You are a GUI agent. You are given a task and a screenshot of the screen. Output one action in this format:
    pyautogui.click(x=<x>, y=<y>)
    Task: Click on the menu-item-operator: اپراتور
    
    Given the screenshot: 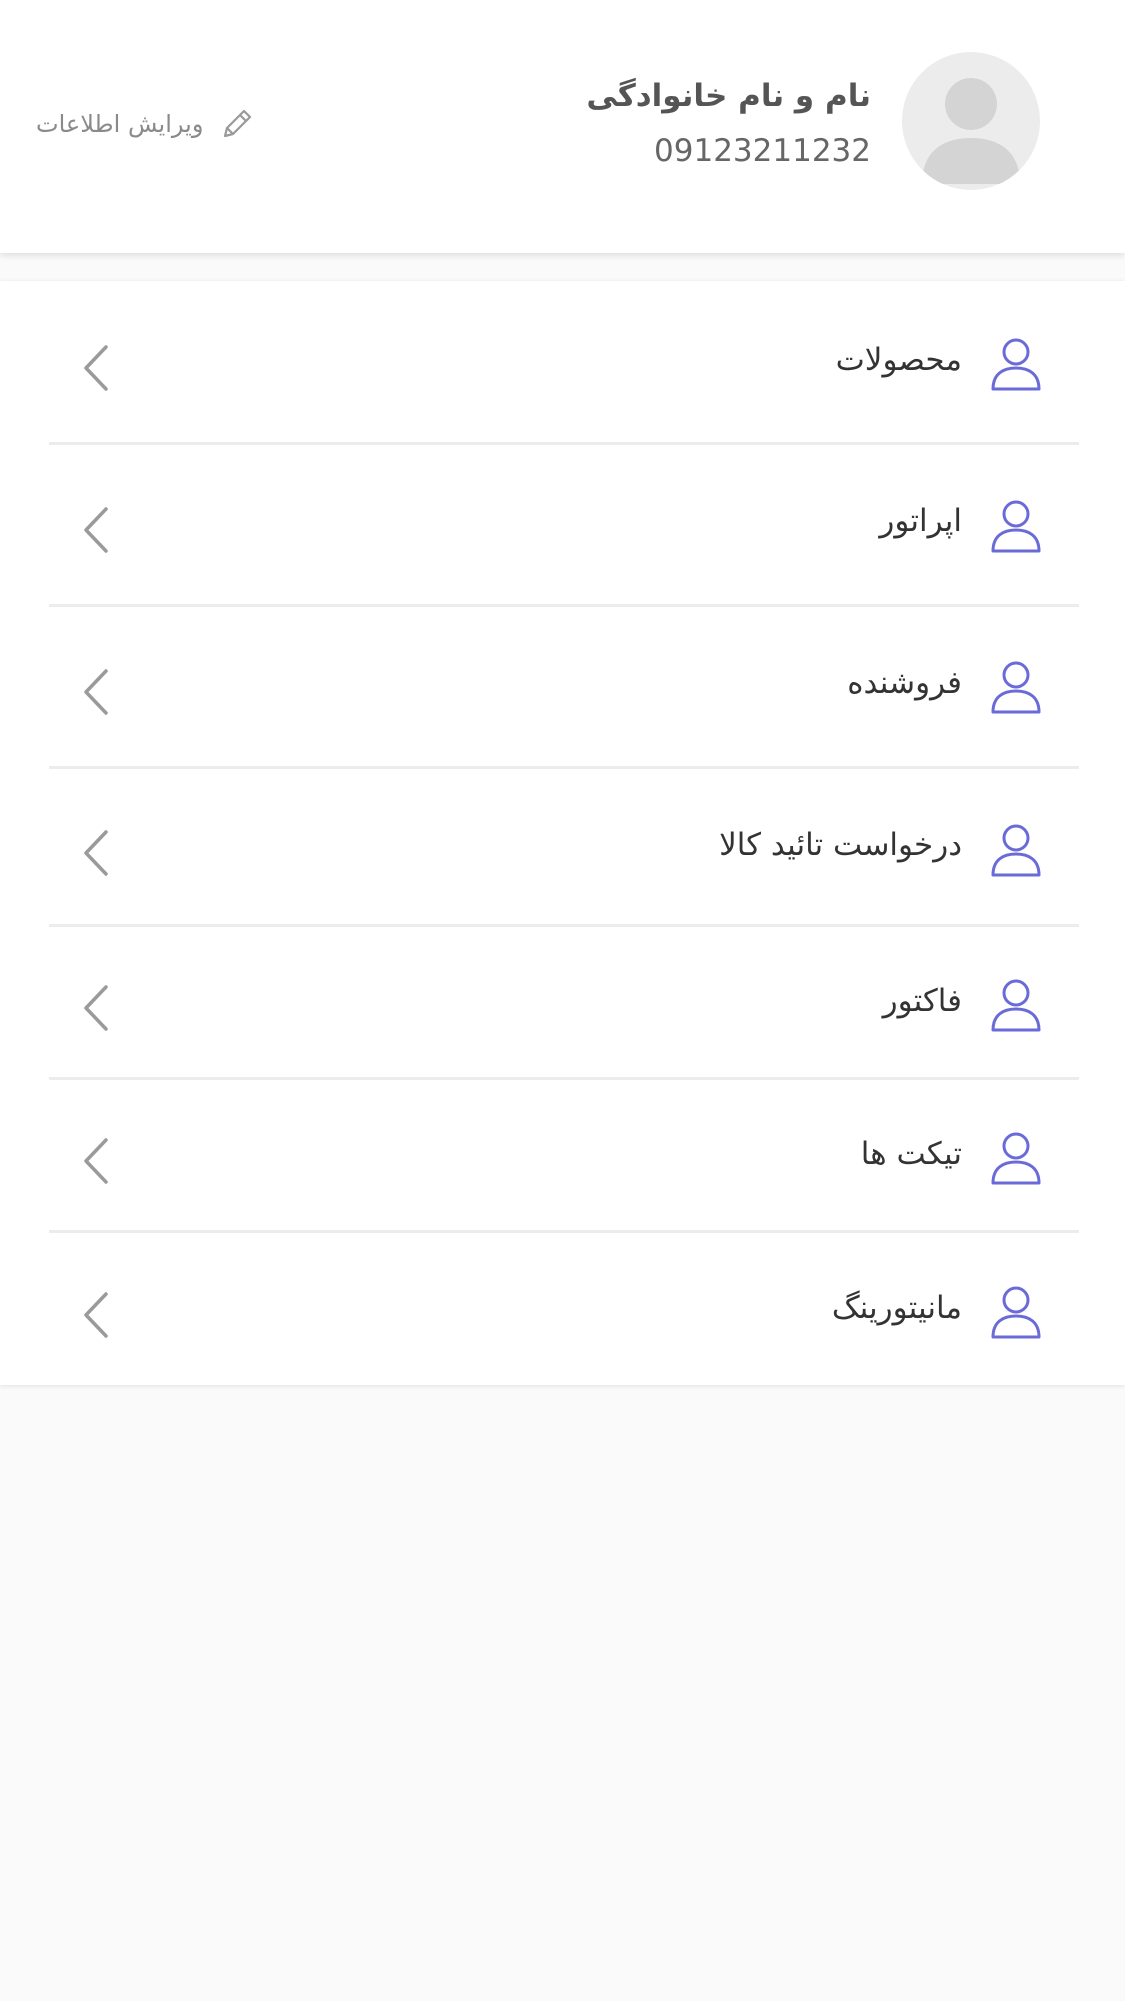 What is the action you would take?
    pyautogui.click(x=562, y=526)
    